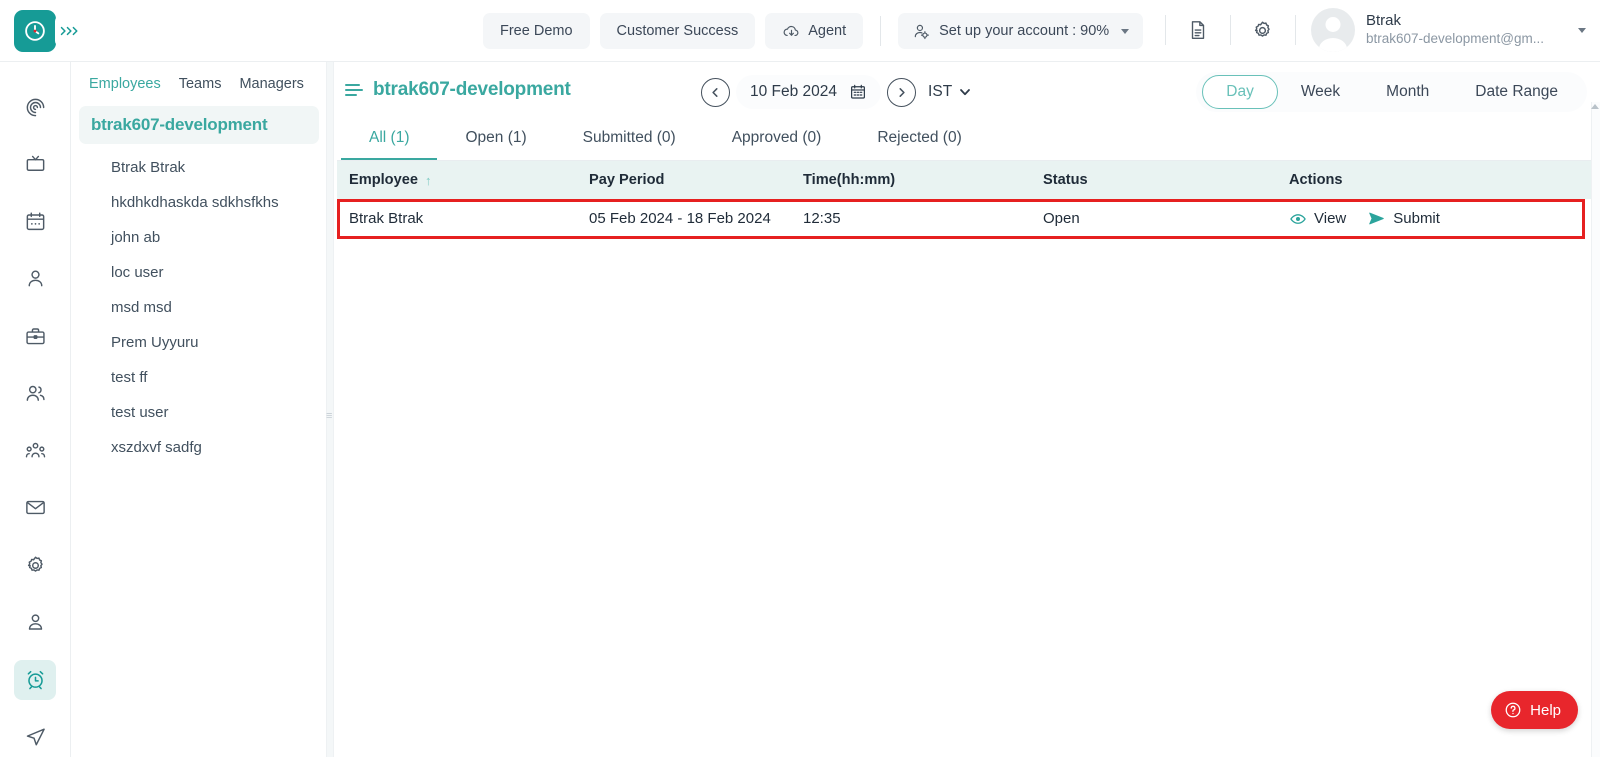  What do you see at coordinates (199, 125) in the screenshot?
I see `employee-group-label: btrak607-development` at bounding box center [199, 125].